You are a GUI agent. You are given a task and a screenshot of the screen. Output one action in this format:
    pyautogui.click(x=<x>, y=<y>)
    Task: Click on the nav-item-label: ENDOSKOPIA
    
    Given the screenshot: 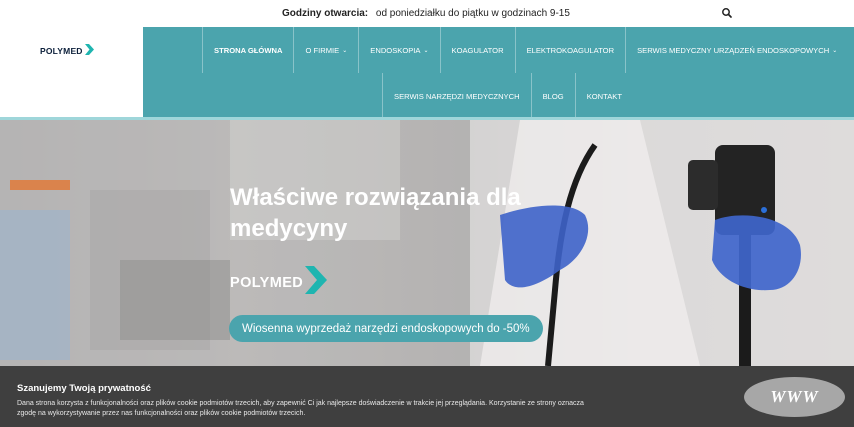 What is the action you would take?
    pyautogui.click(x=395, y=50)
    